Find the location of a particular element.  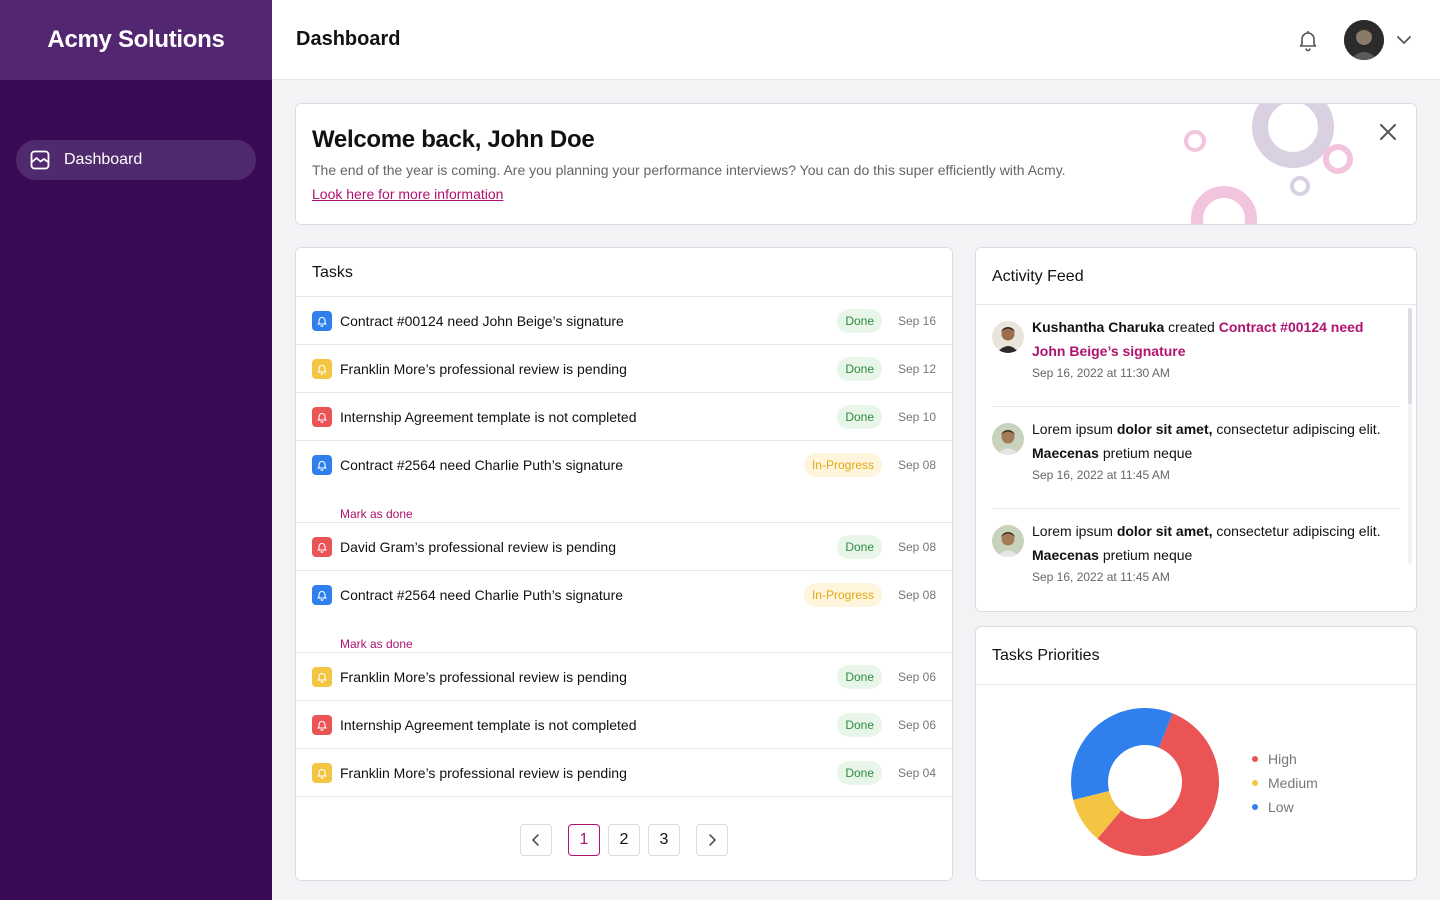

scrollbar-thumb is located at coordinates (1410, 356).